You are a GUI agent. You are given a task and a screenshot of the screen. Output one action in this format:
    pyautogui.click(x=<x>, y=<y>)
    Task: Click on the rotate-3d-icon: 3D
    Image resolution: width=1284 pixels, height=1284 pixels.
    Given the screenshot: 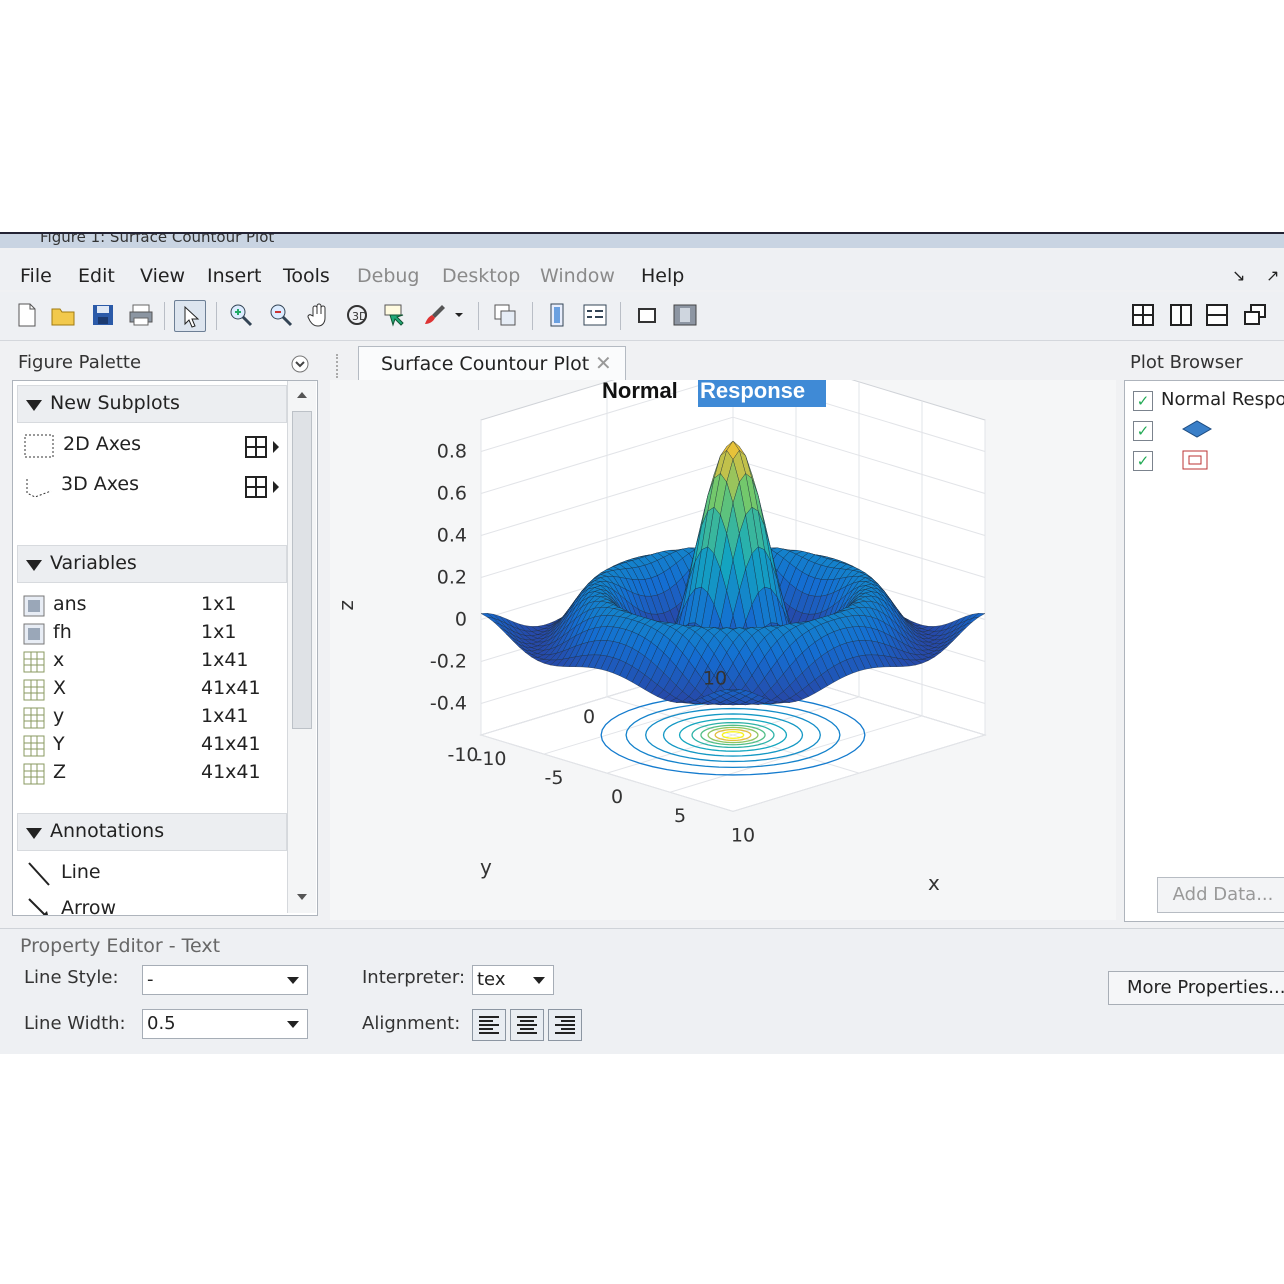 What is the action you would take?
    pyautogui.click(x=357, y=315)
    